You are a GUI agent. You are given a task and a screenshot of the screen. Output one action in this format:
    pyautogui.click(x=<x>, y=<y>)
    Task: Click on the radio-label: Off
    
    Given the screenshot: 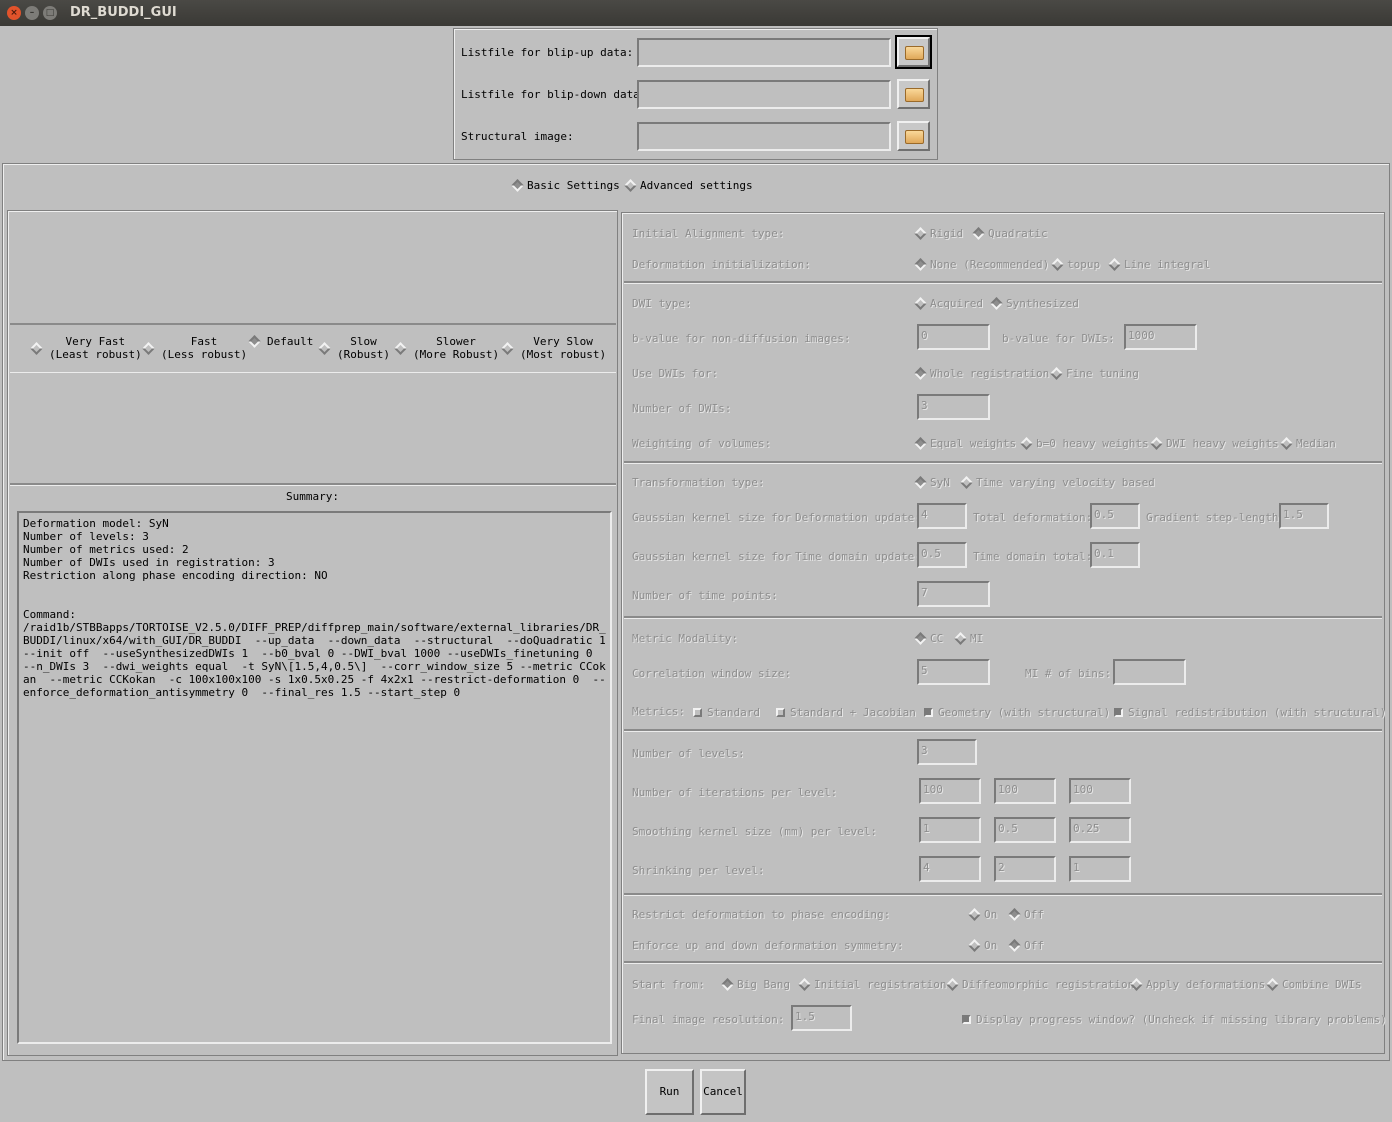 What is the action you would take?
    pyautogui.click(x=1034, y=914)
    